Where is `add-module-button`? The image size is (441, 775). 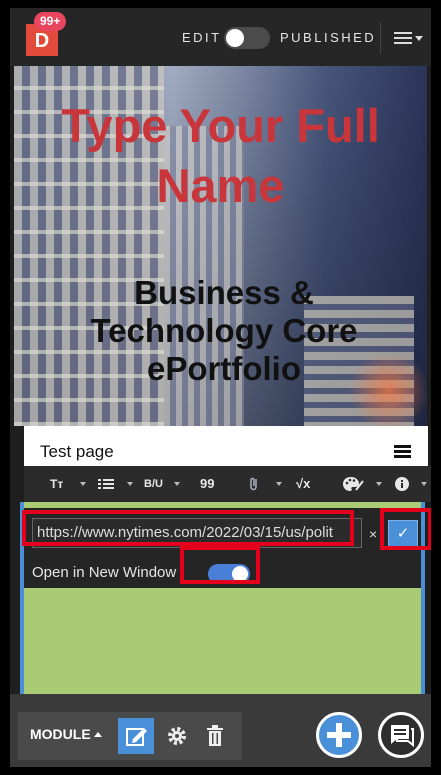 add-module-button is located at coordinates (339, 735).